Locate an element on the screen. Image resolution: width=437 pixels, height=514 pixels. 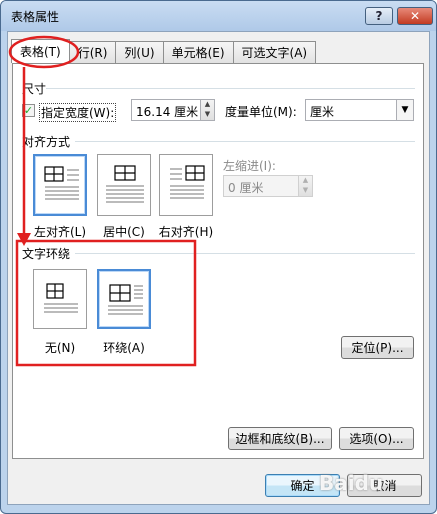
tab-column-label: 列(U) is located at coordinates (139, 53).